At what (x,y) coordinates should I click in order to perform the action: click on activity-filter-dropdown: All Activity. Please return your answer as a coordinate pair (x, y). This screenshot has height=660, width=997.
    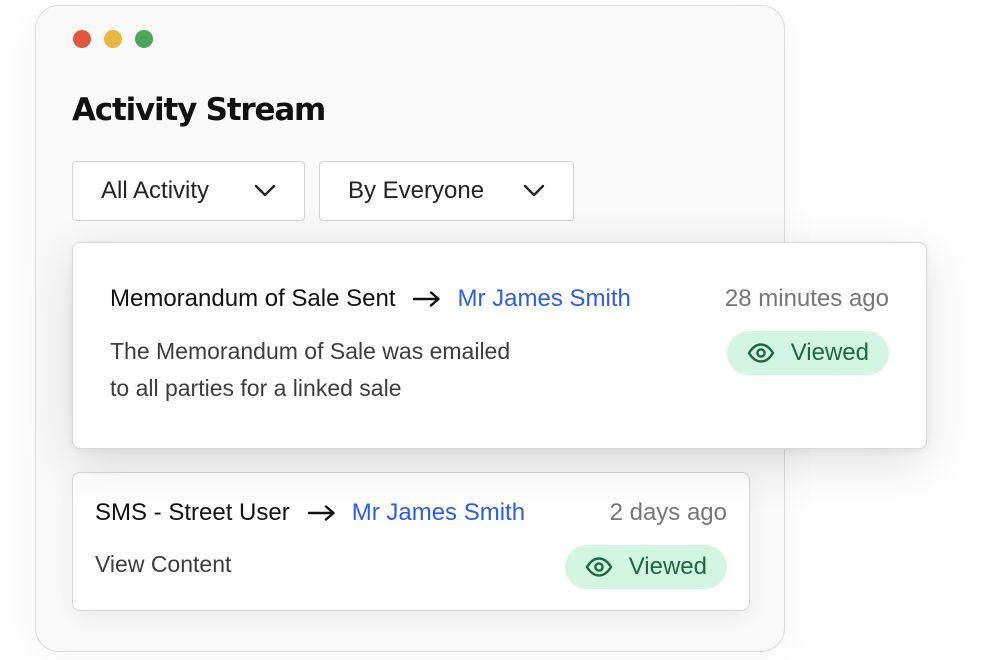
    Looking at the image, I should click on (188, 191).